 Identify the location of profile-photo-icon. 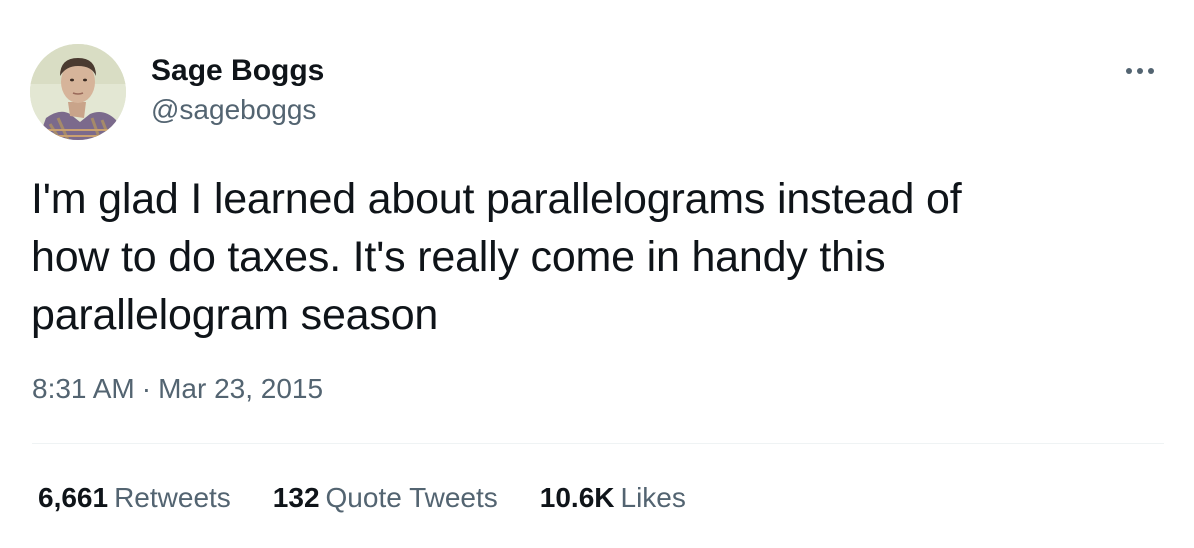
(78, 92).